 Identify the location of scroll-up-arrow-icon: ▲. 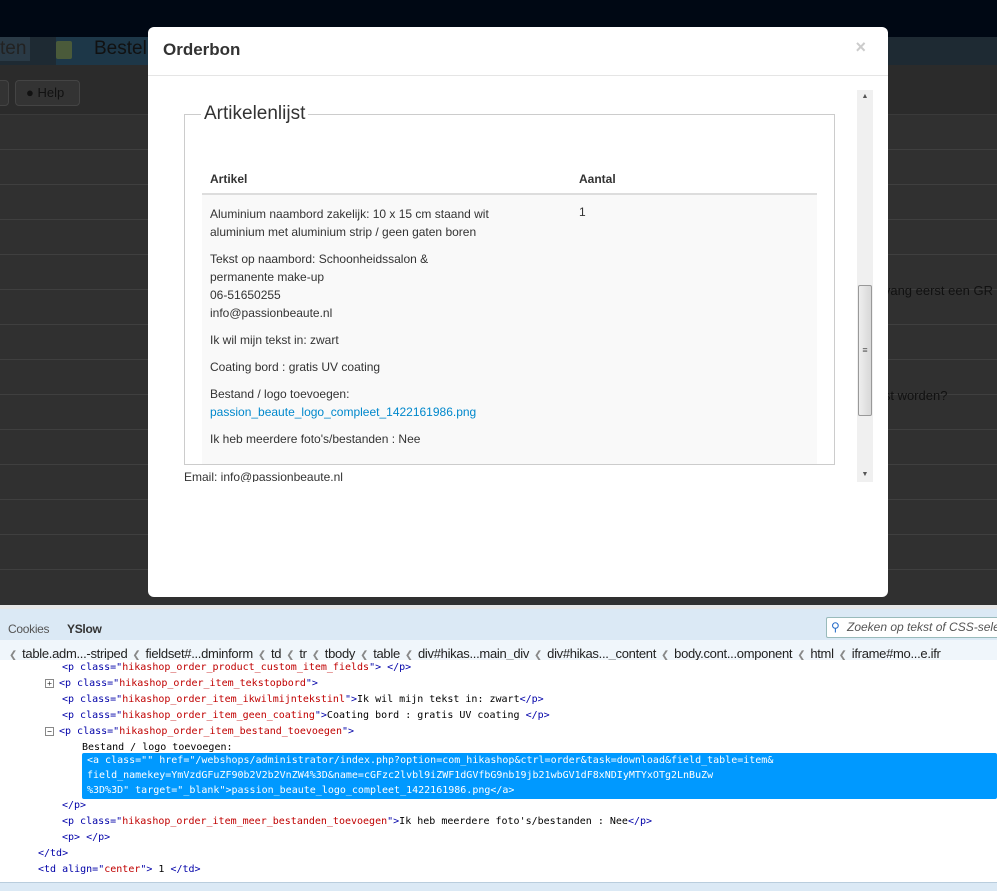
(865, 97).